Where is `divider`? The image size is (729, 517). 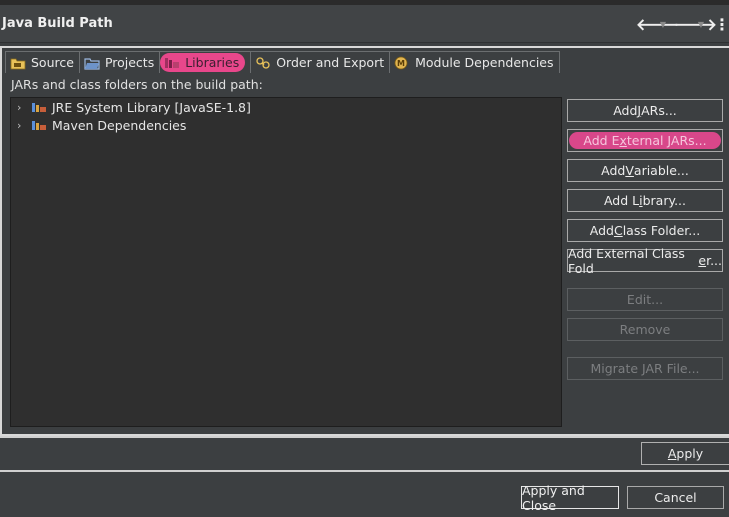 divider is located at coordinates (364, 437).